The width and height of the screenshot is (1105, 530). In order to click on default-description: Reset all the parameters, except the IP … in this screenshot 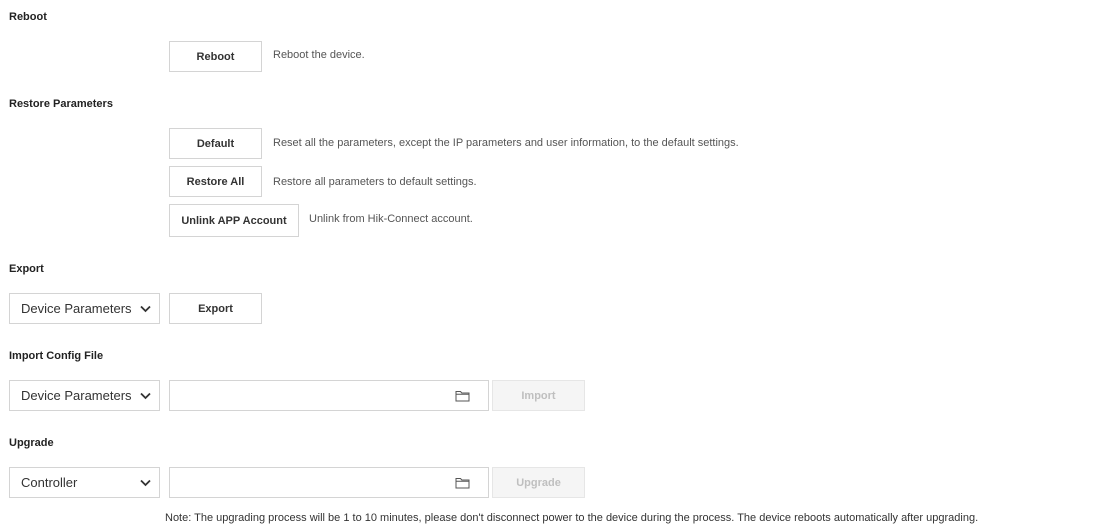, I will do `click(506, 143)`.